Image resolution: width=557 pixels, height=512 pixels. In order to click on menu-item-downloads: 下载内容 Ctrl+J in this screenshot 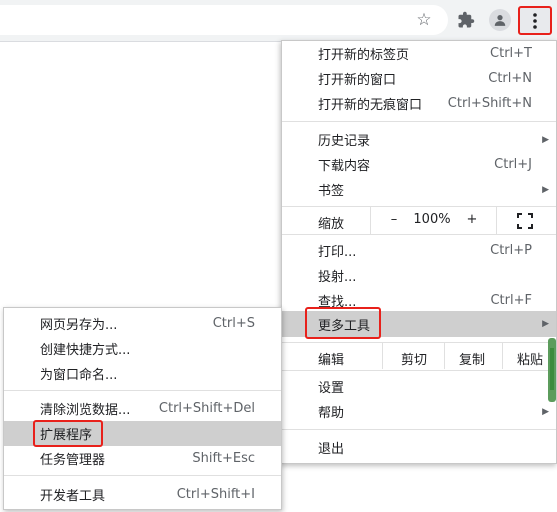, I will do `click(419, 164)`.